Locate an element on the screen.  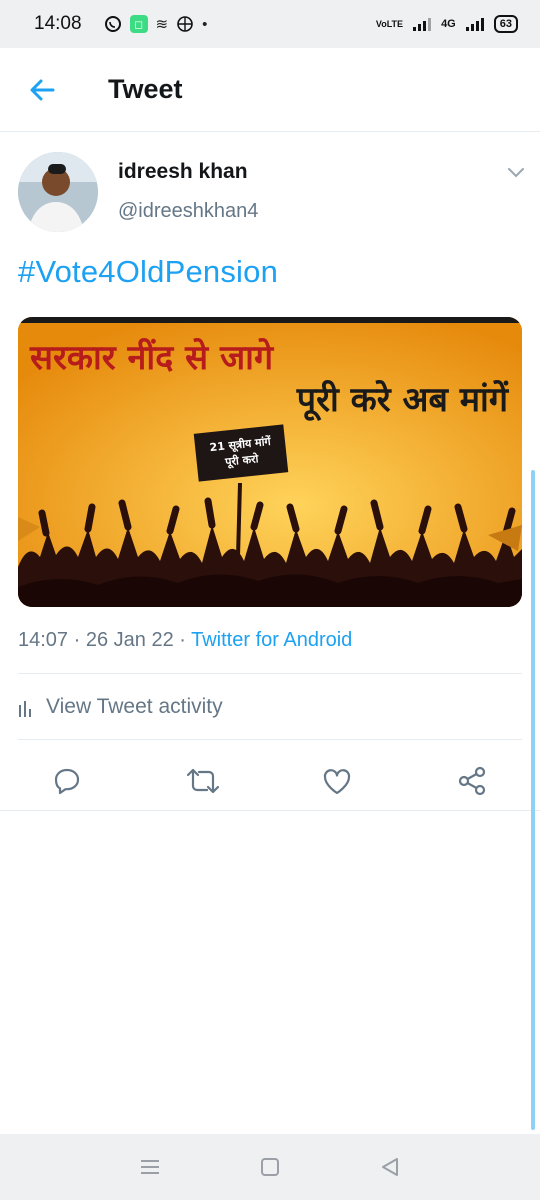
system-back-button is located at coordinates (390, 1167).